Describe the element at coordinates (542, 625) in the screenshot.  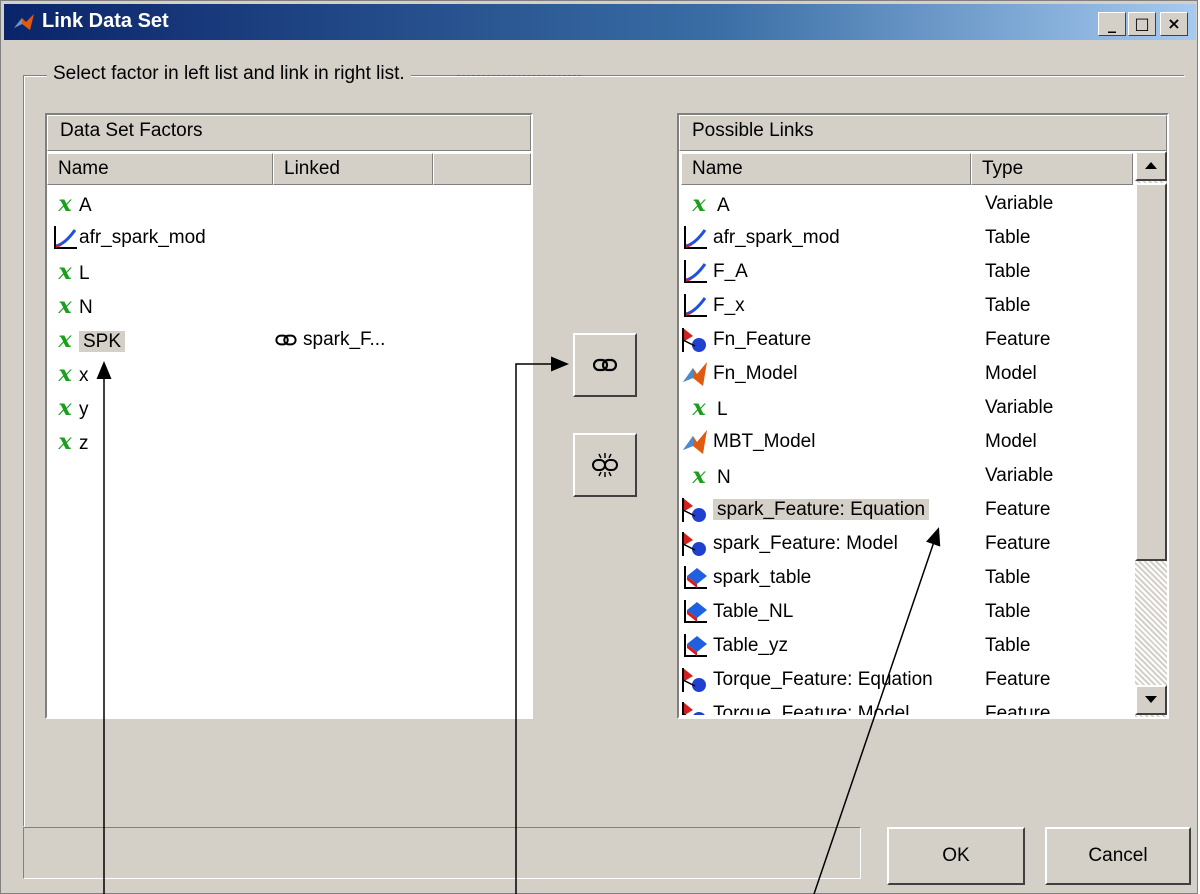
I see `arrow-to-link-button` at that location.